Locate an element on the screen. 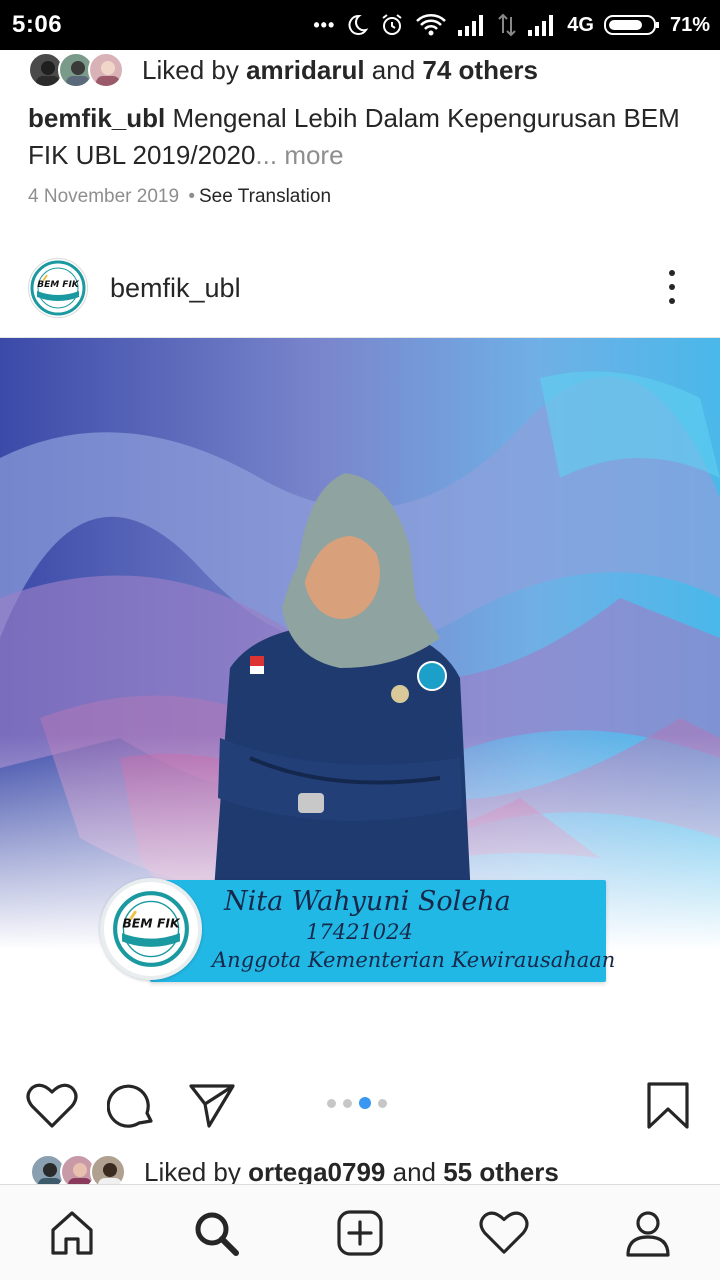  home-icon is located at coordinates (72, 1233).